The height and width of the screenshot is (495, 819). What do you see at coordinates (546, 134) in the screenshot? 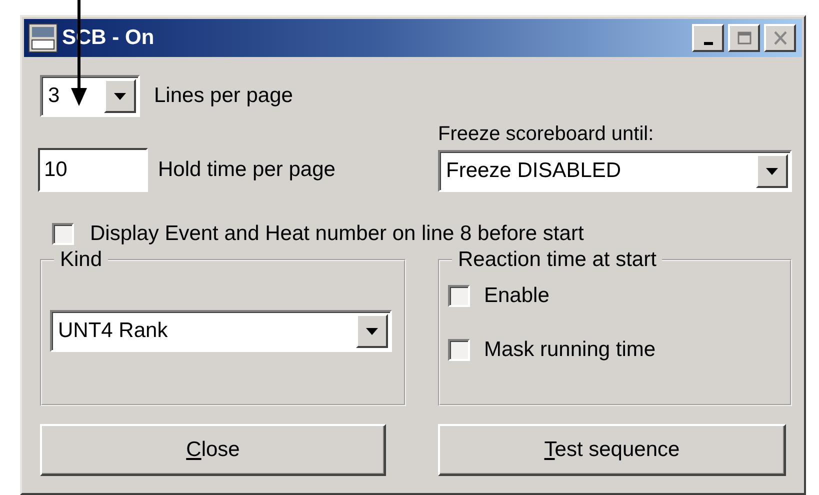
I see `field-label: Freeze scoreboard until:` at bounding box center [546, 134].